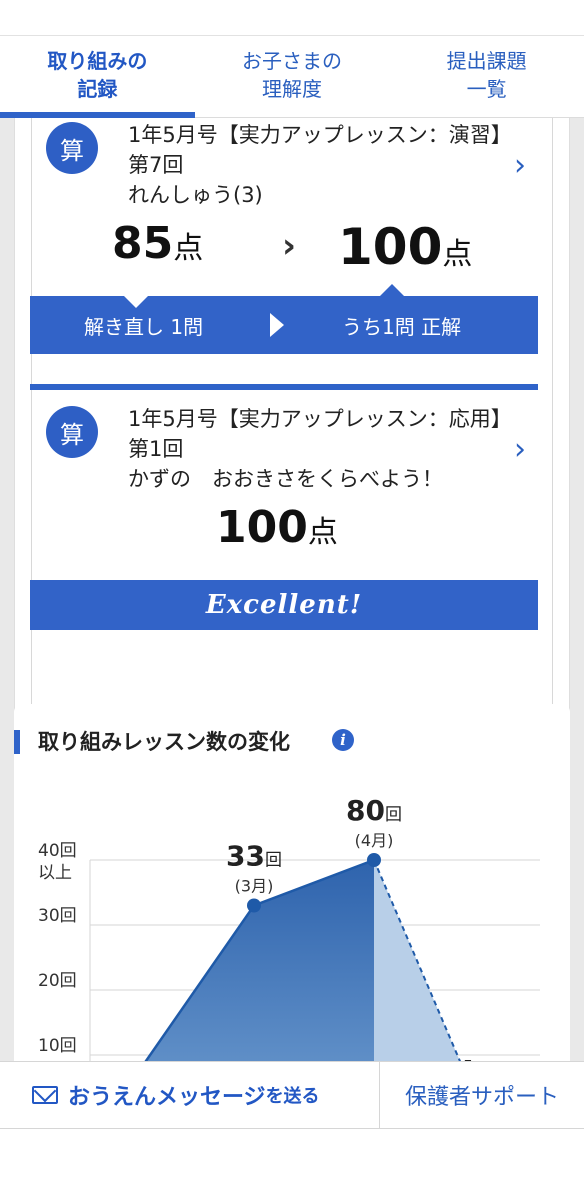 This screenshot has height=1200, width=584. What do you see at coordinates (254, 856) in the screenshot?
I see `data-value-label: 33回` at bounding box center [254, 856].